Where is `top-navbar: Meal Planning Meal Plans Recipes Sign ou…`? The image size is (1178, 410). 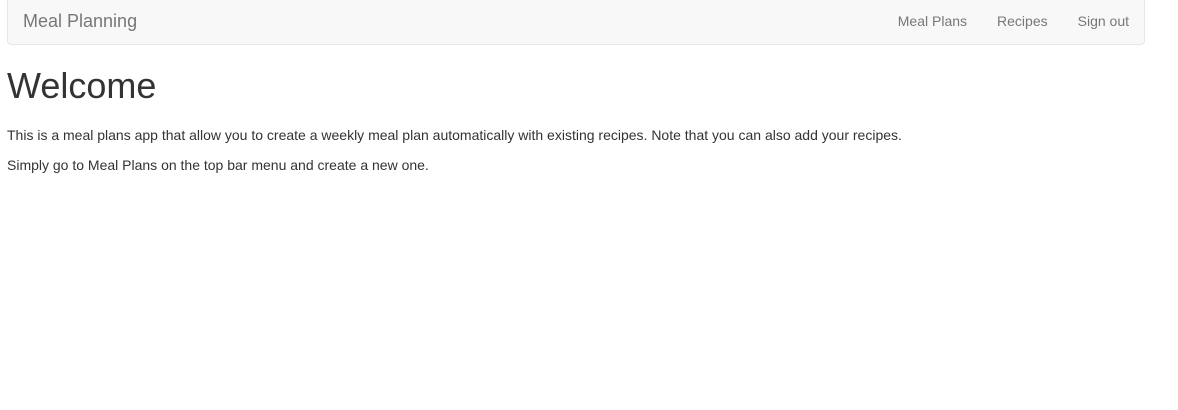
top-navbar: Meal Planning Meal Plans Recipes Sign ou… is located at coordinates (576, 22).